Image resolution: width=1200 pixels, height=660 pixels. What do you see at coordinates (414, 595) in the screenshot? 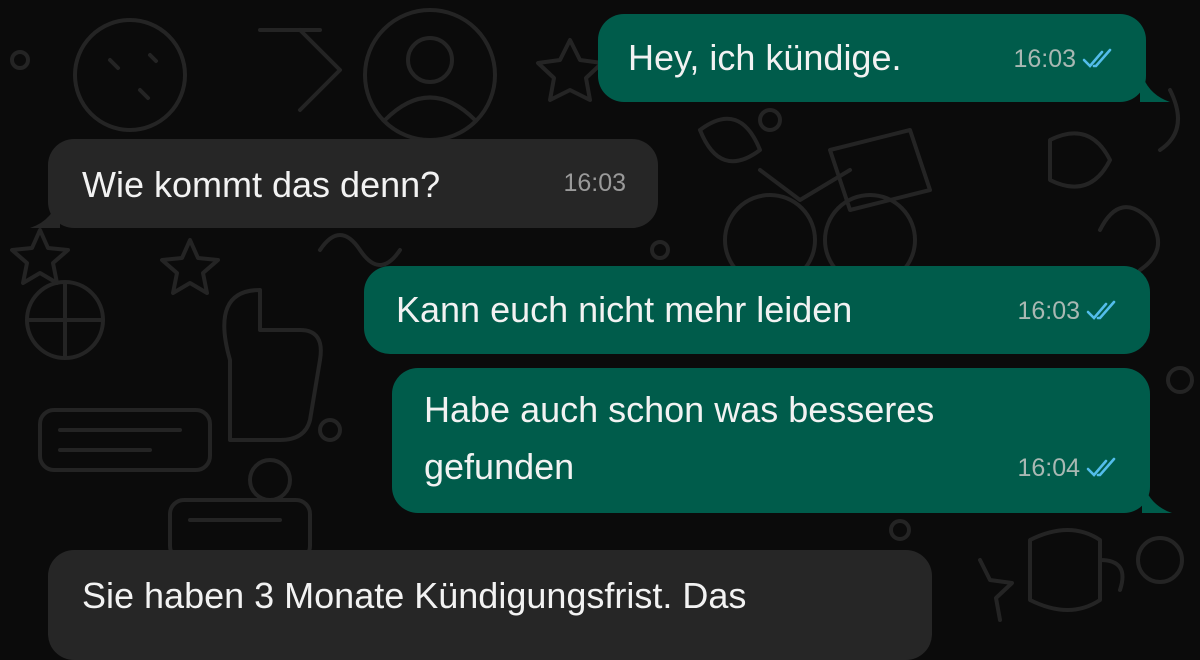
I see `message-text: Sie haben 3 Monate Kündigungsfrist. Das` at bounding box center [414, 595].